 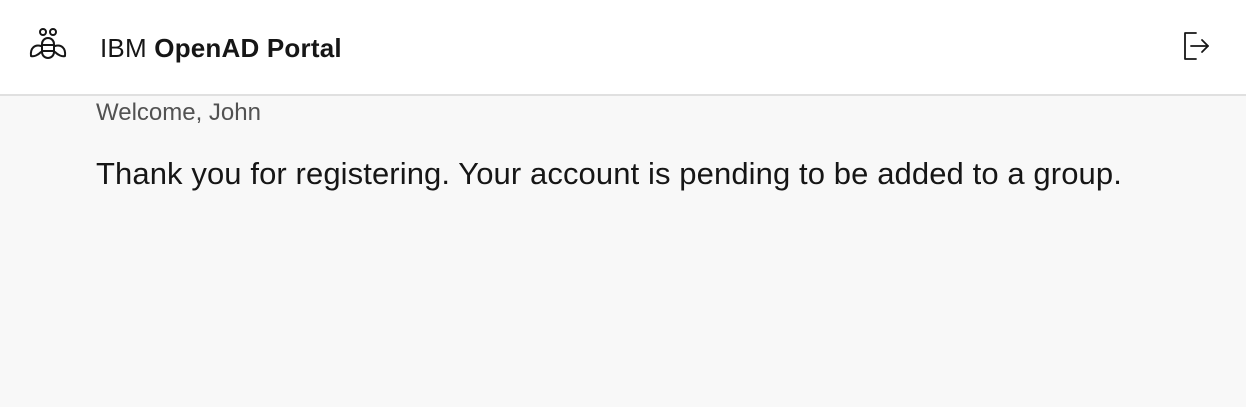 I want to click on brand-name: OpenAD Portal, so click(x=248, y=48).